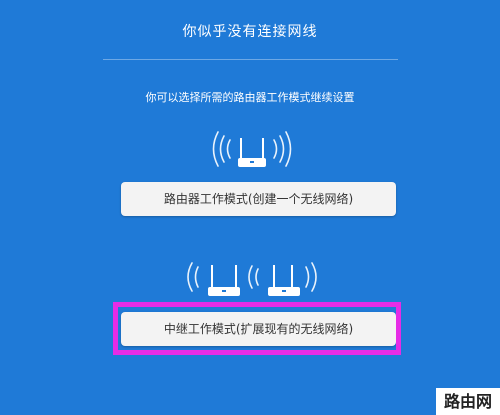  What do you see at coordinates (252, 149) in the screenshot?
I see `router-wifi-icon` at bounding box center [252, 149].